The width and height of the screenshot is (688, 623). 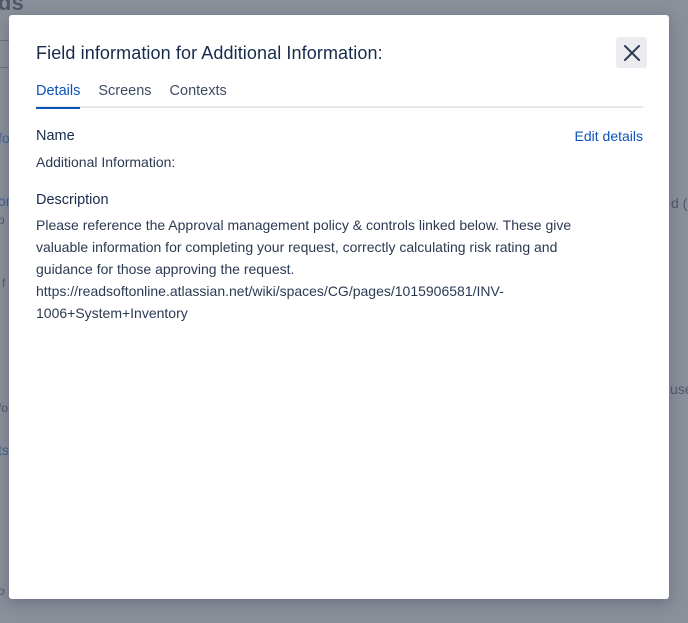 I want to click on name-value: Additional Information:, so click(x=106, y=162).